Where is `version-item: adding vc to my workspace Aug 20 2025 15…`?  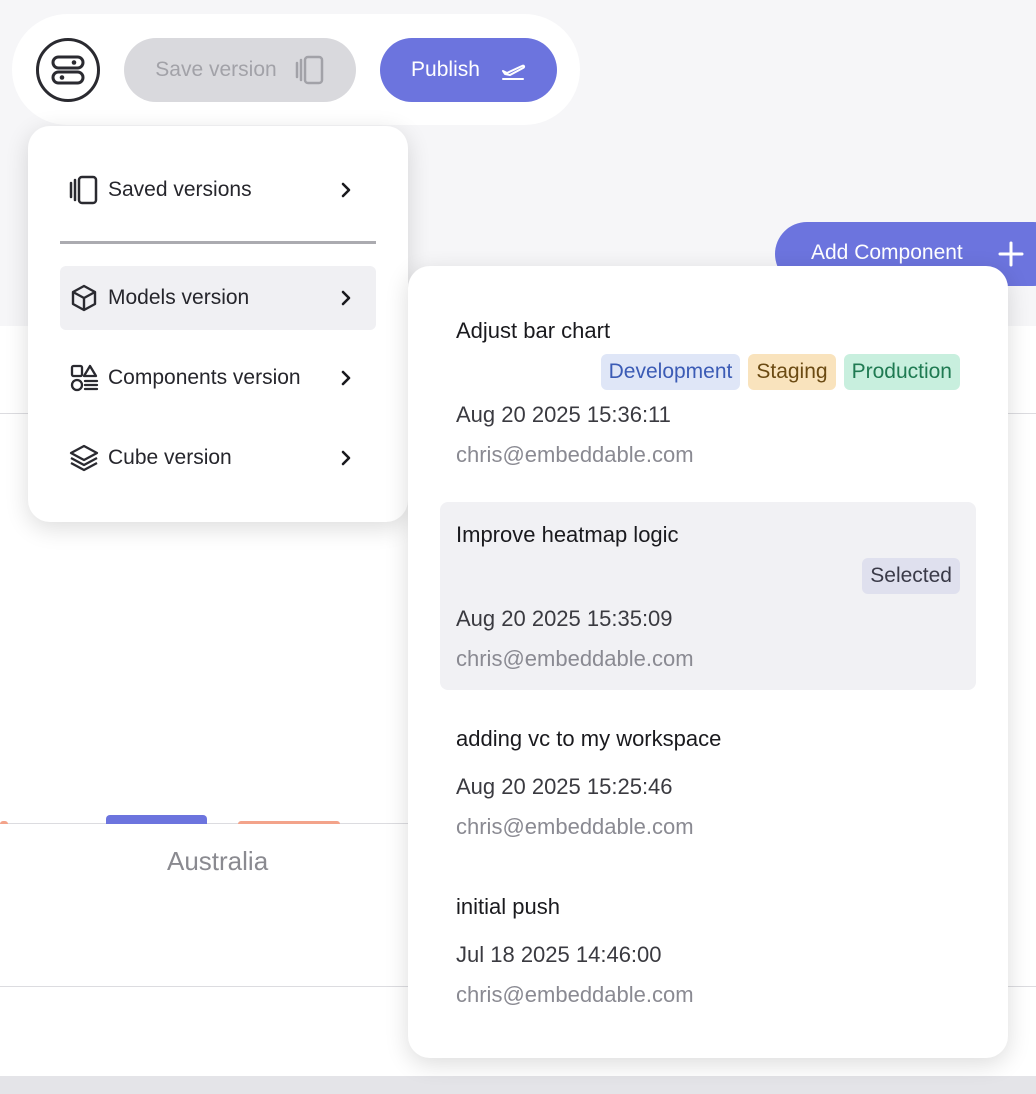
version-item: adding vc to my workspace Aug 20 2025 15… is located at coordinates (708, 776).